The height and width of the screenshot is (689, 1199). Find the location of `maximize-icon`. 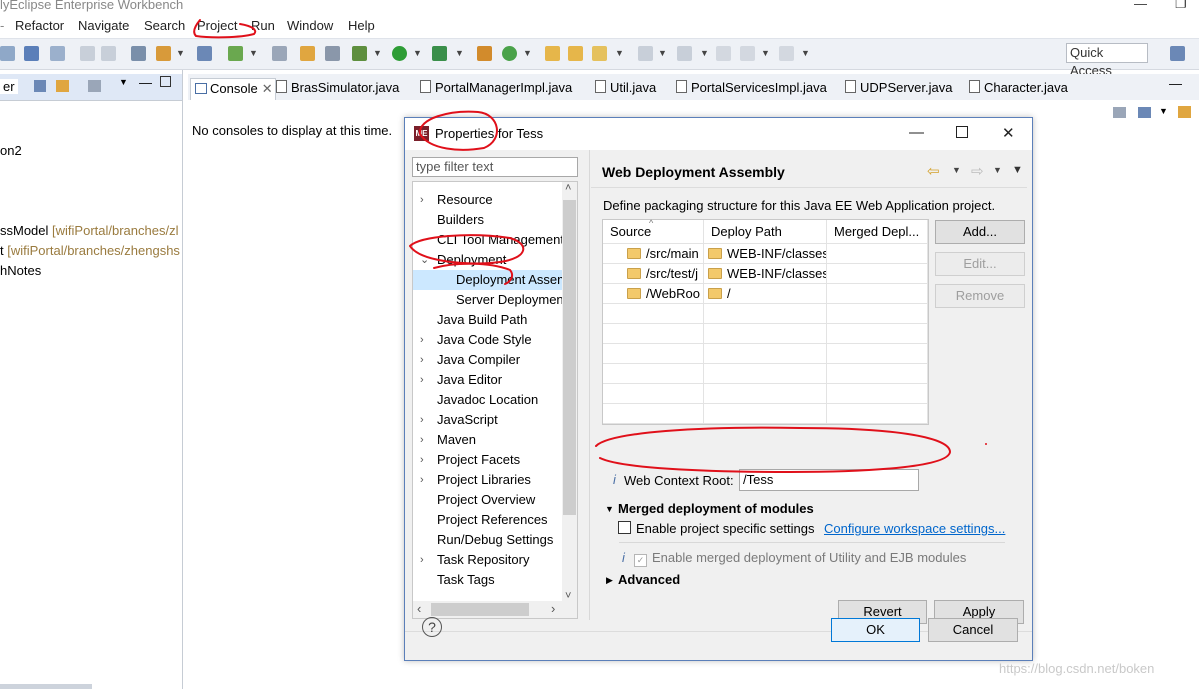

maximize-icon is located at coordinates (962, 132).